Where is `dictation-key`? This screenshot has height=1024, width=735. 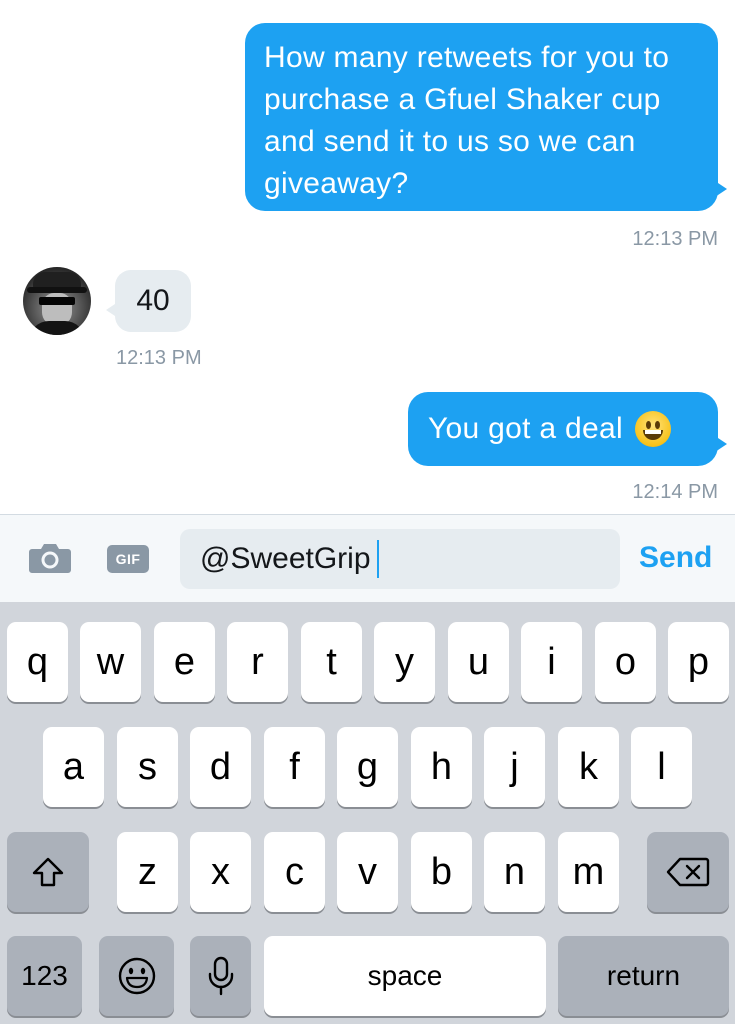
dictation-key is located at coordinates (220, 976).